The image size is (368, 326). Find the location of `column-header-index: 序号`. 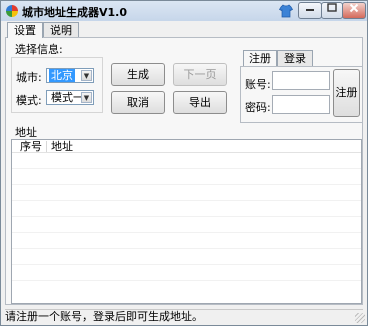

column-header-index: 序号 is located at coordinates (31, 146).